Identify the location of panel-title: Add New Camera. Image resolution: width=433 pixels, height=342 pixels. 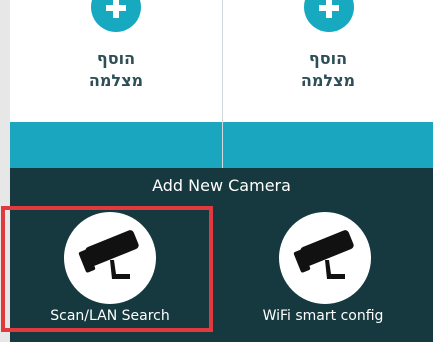
(221, 185).